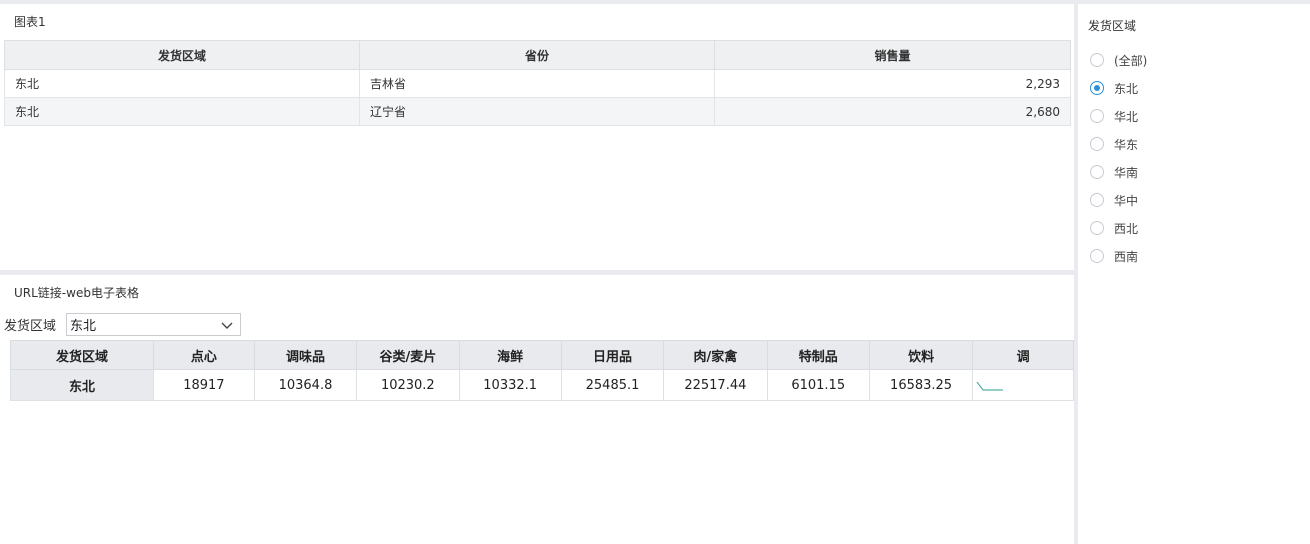 This screenshot has width=1310, height=544. I want to click on radio-option-xibei: 西北, so click(1118, 228).